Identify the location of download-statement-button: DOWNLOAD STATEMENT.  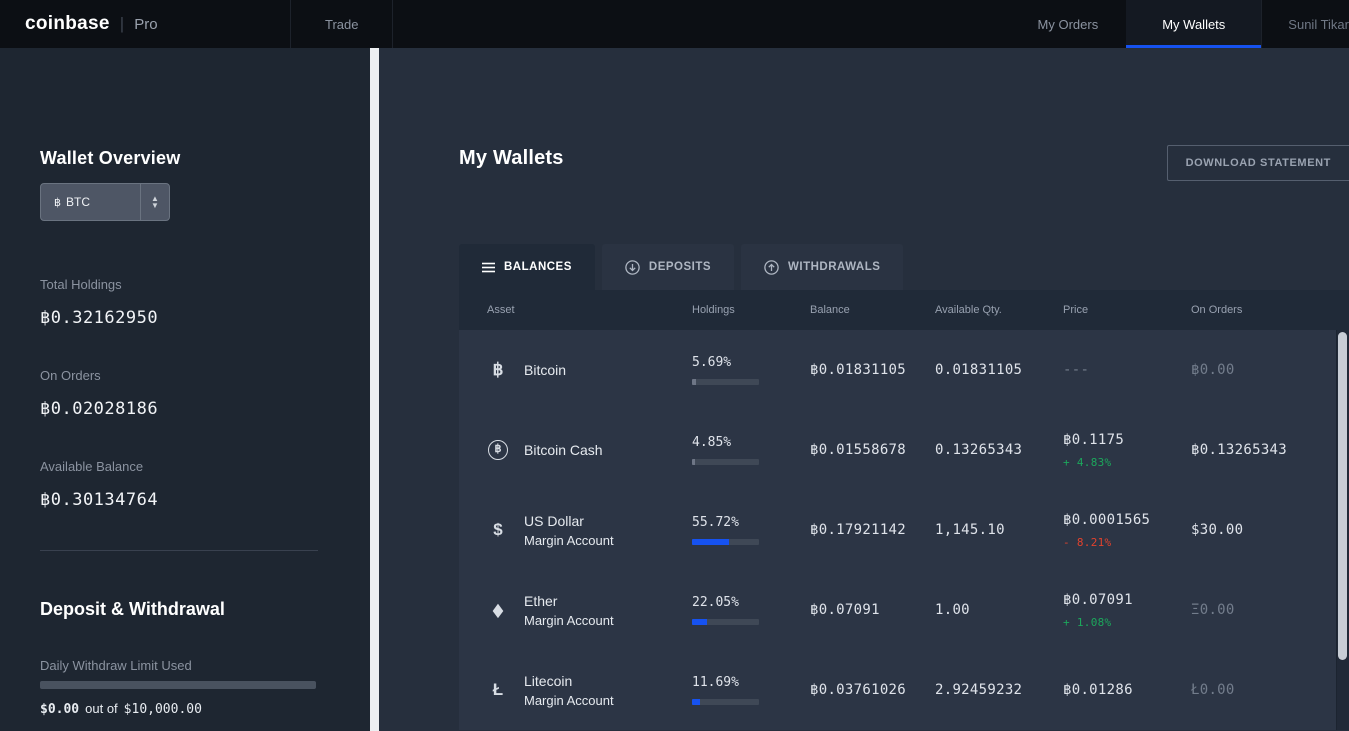
(1257, 163).